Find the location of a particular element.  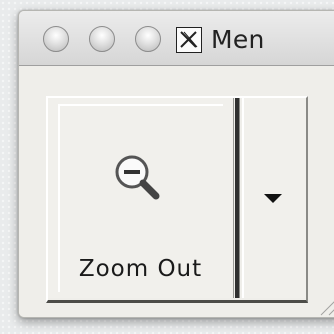

zoom-out-label: Zoom Out is located at coordinates (140, 269).